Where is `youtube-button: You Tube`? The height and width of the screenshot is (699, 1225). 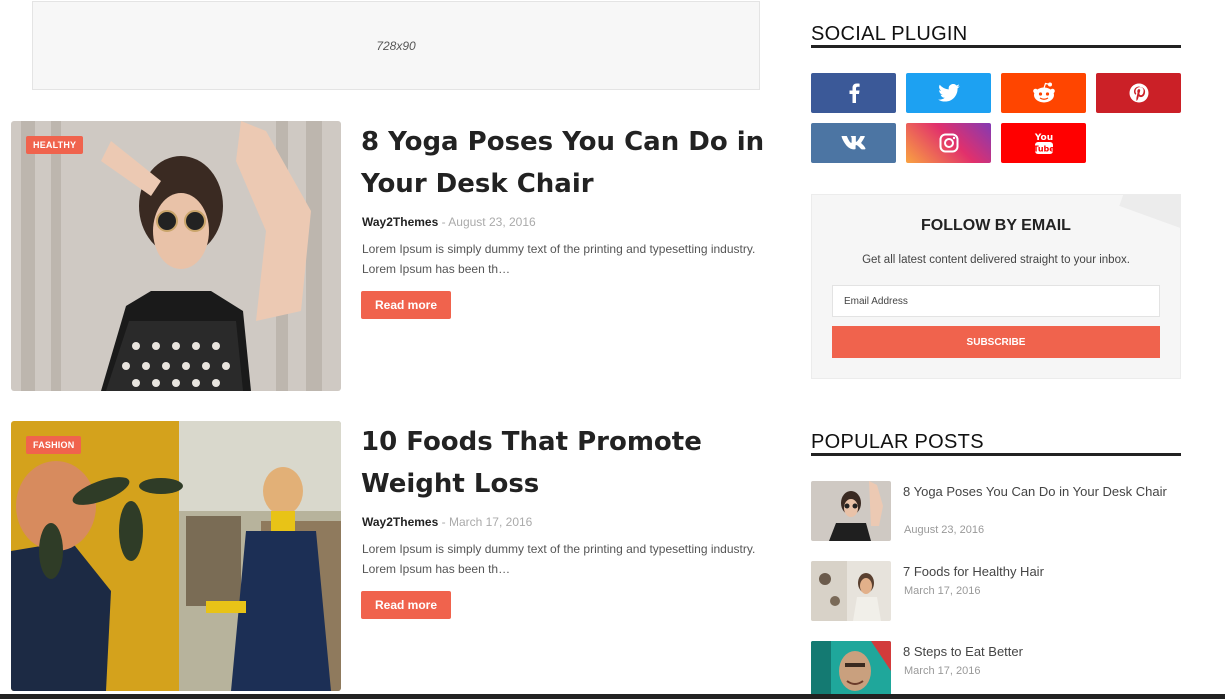 youtube-button: You Tube is located at coordinates (1043, 143).